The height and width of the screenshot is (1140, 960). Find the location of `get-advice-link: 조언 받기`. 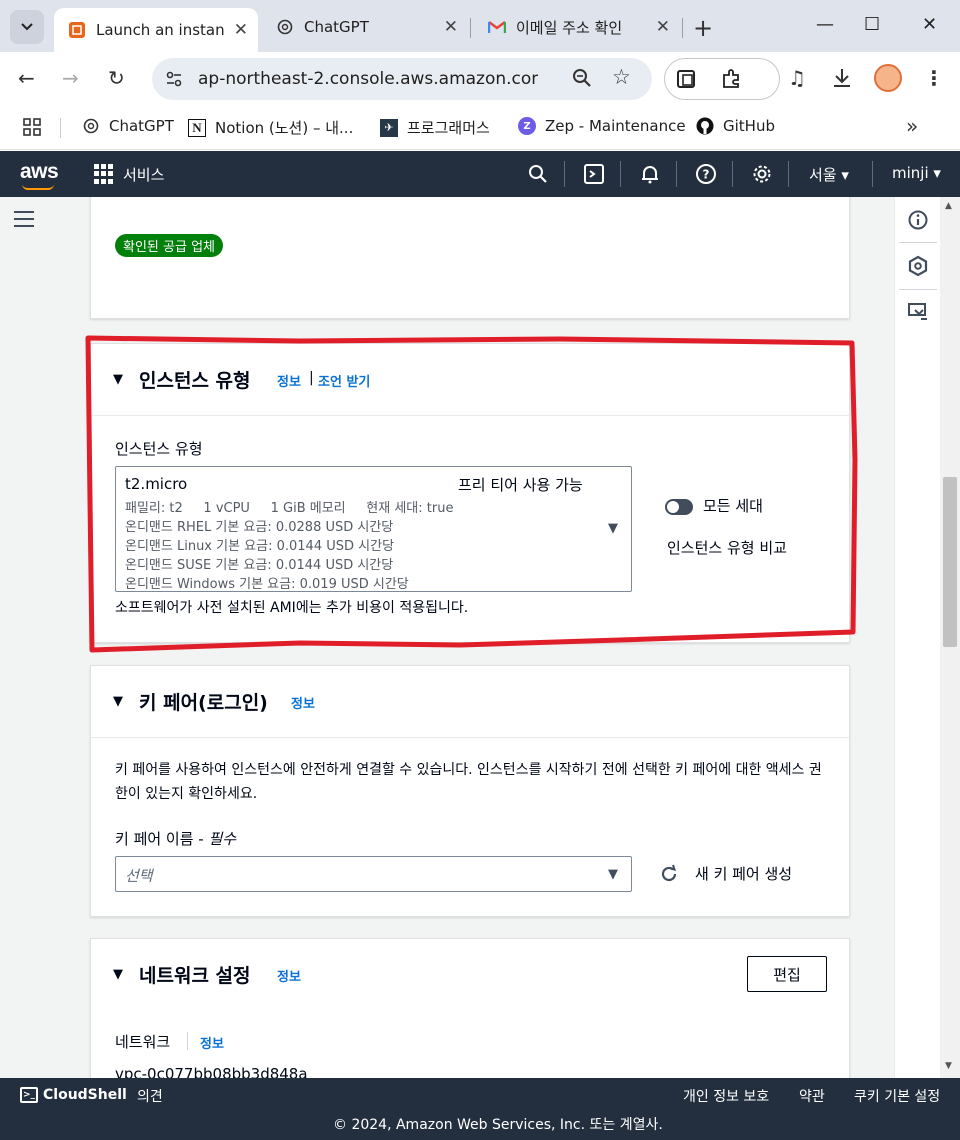

get-advice-link: 조언 받기 is located at coordinates (344, 380).